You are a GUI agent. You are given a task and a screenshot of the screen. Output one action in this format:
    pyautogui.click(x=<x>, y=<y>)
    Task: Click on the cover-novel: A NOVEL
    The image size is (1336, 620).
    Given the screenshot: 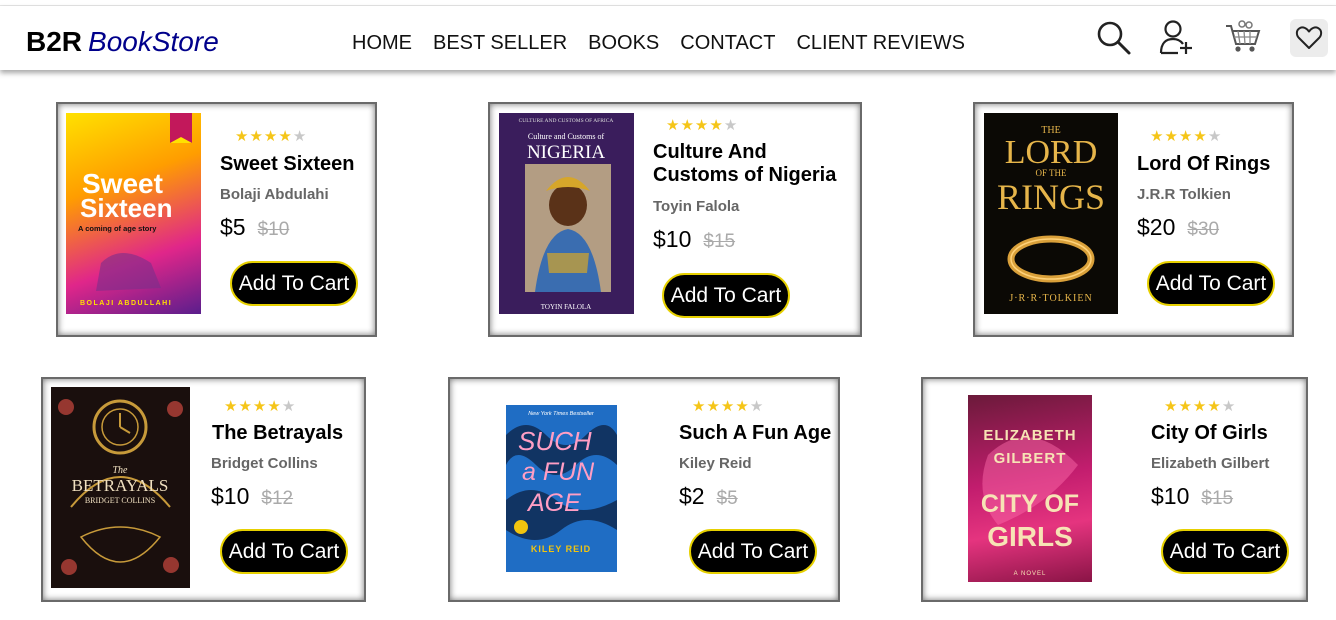 What is the action you would take?
    pyautogui.click(x=1030, y=574)
    